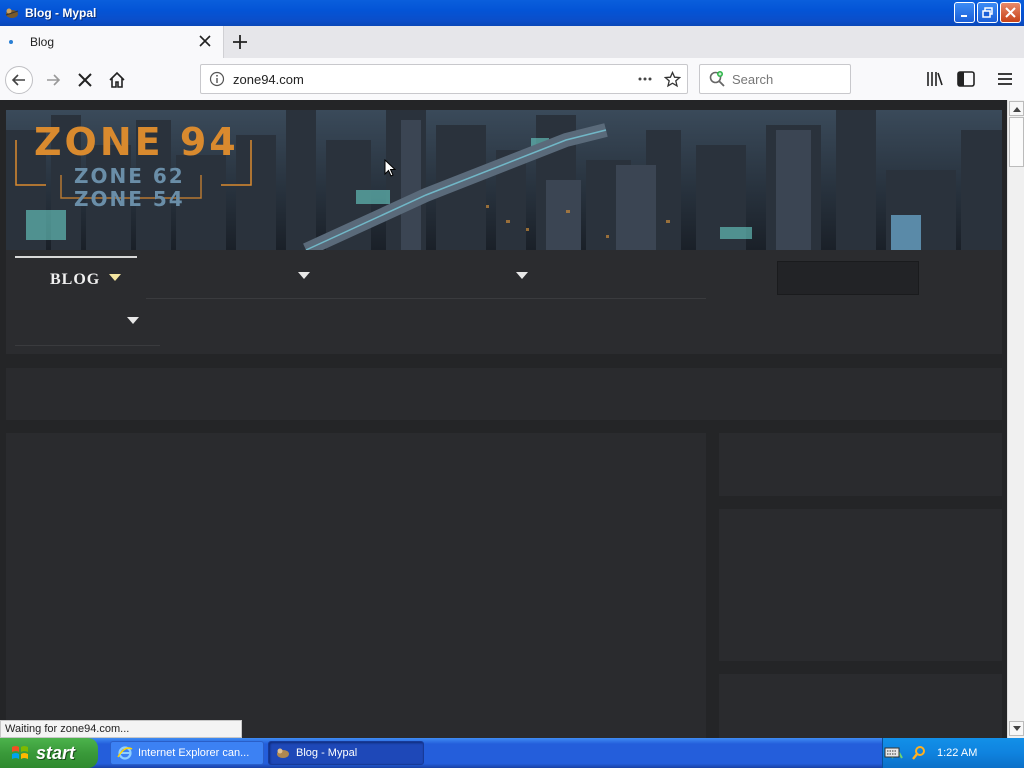  What do you see at coordinates (240, 42) in the screenshot?
I see `new-tab-icon` at bounding box center [240, 42].